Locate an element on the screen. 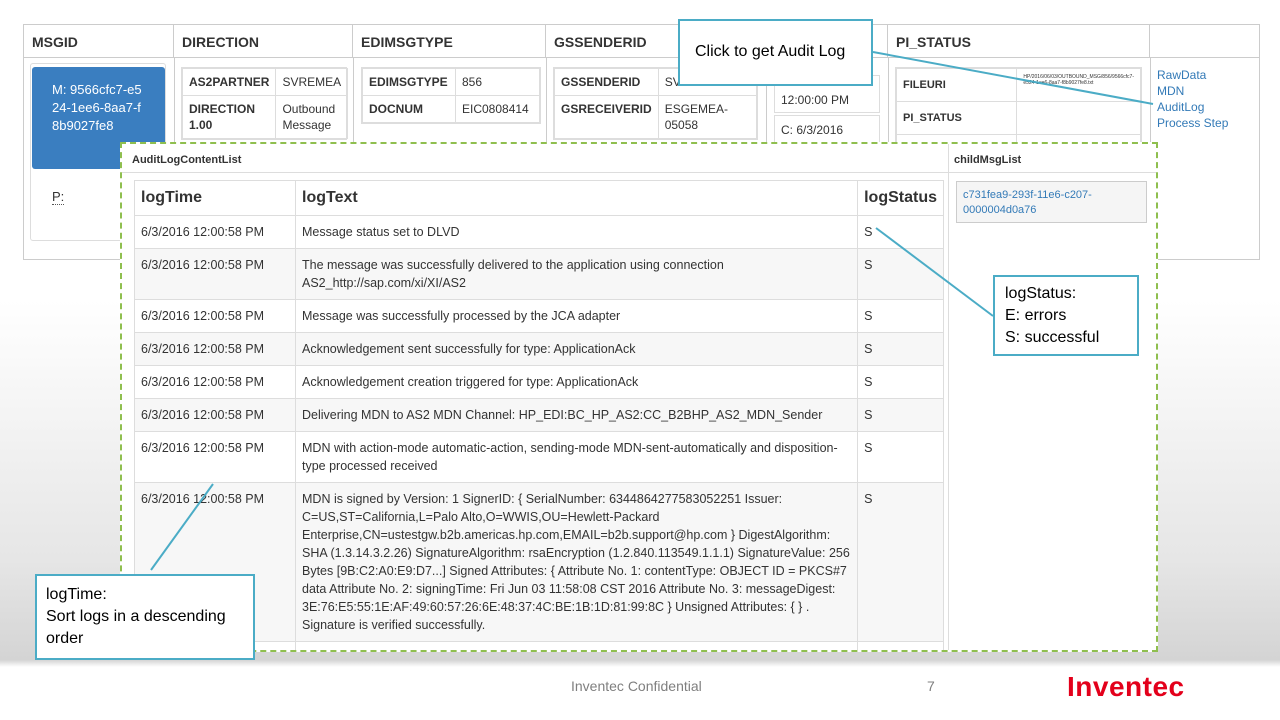  callout-line: logTime: is located at coordinates (76, 594).